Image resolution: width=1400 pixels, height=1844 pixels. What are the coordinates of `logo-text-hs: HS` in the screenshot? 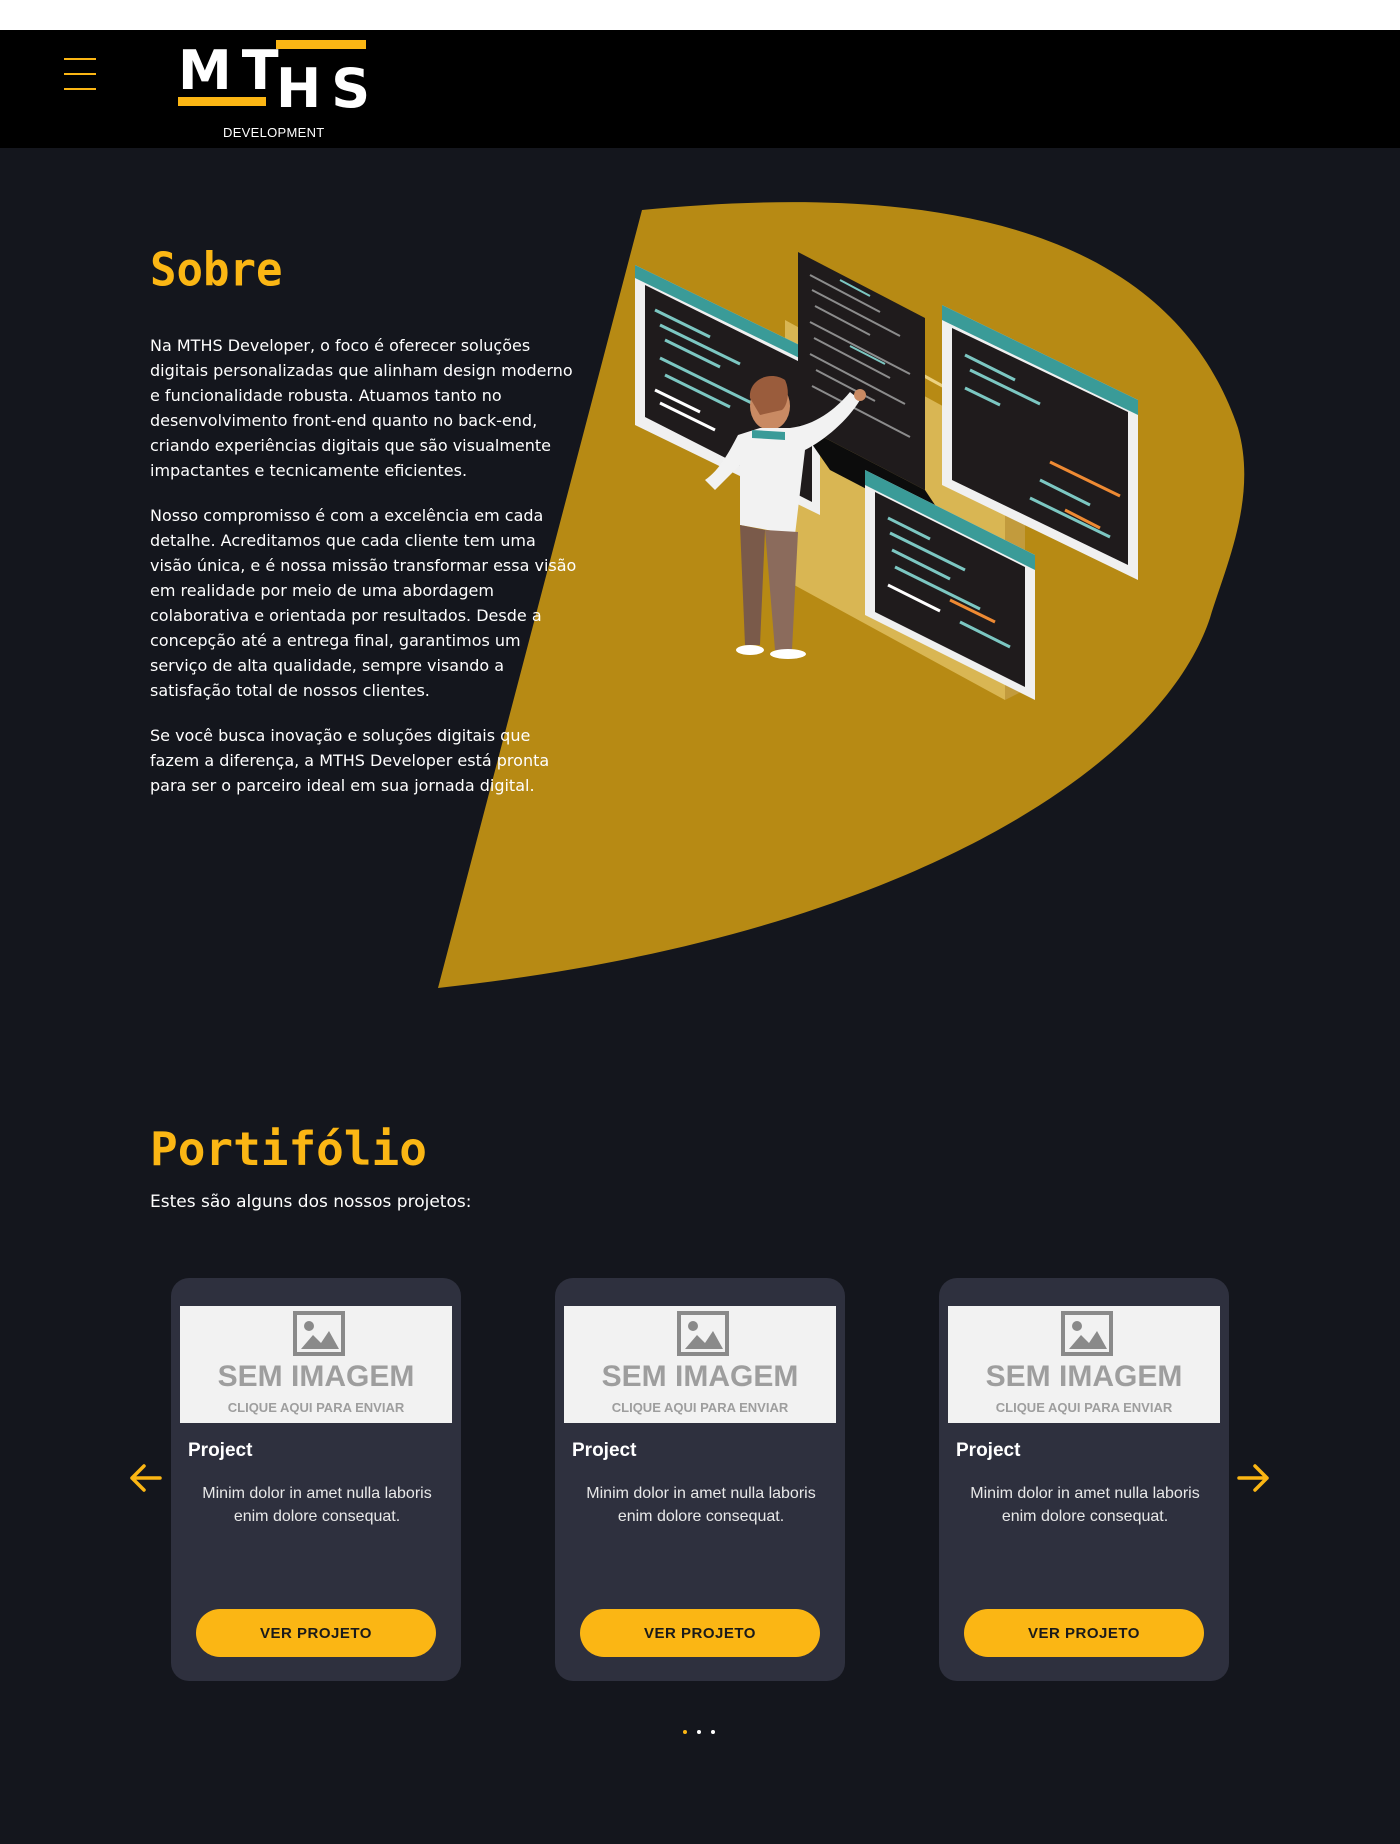 It's located at (328, 88).